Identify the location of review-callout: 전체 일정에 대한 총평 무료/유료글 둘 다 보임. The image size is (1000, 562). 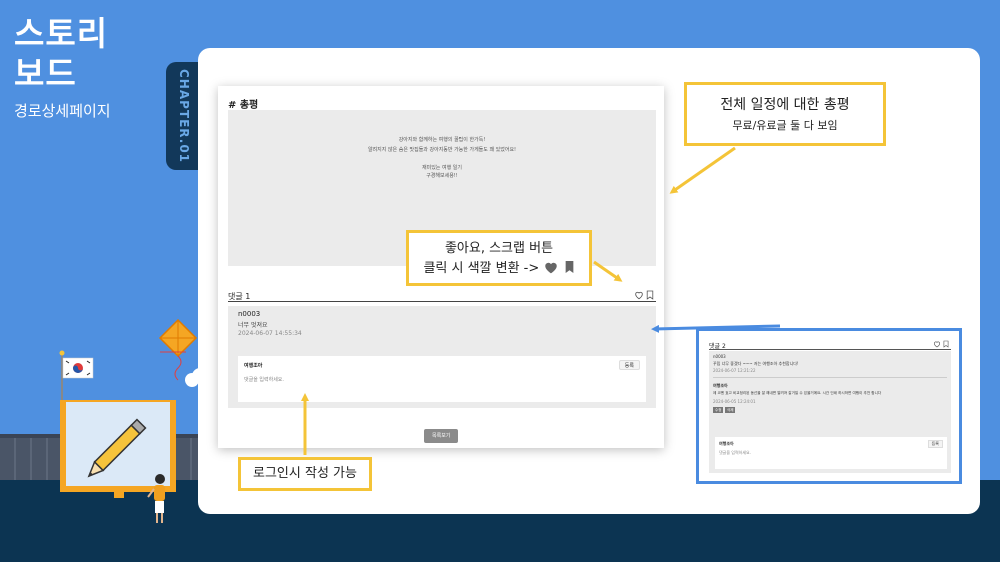
(785, 114).